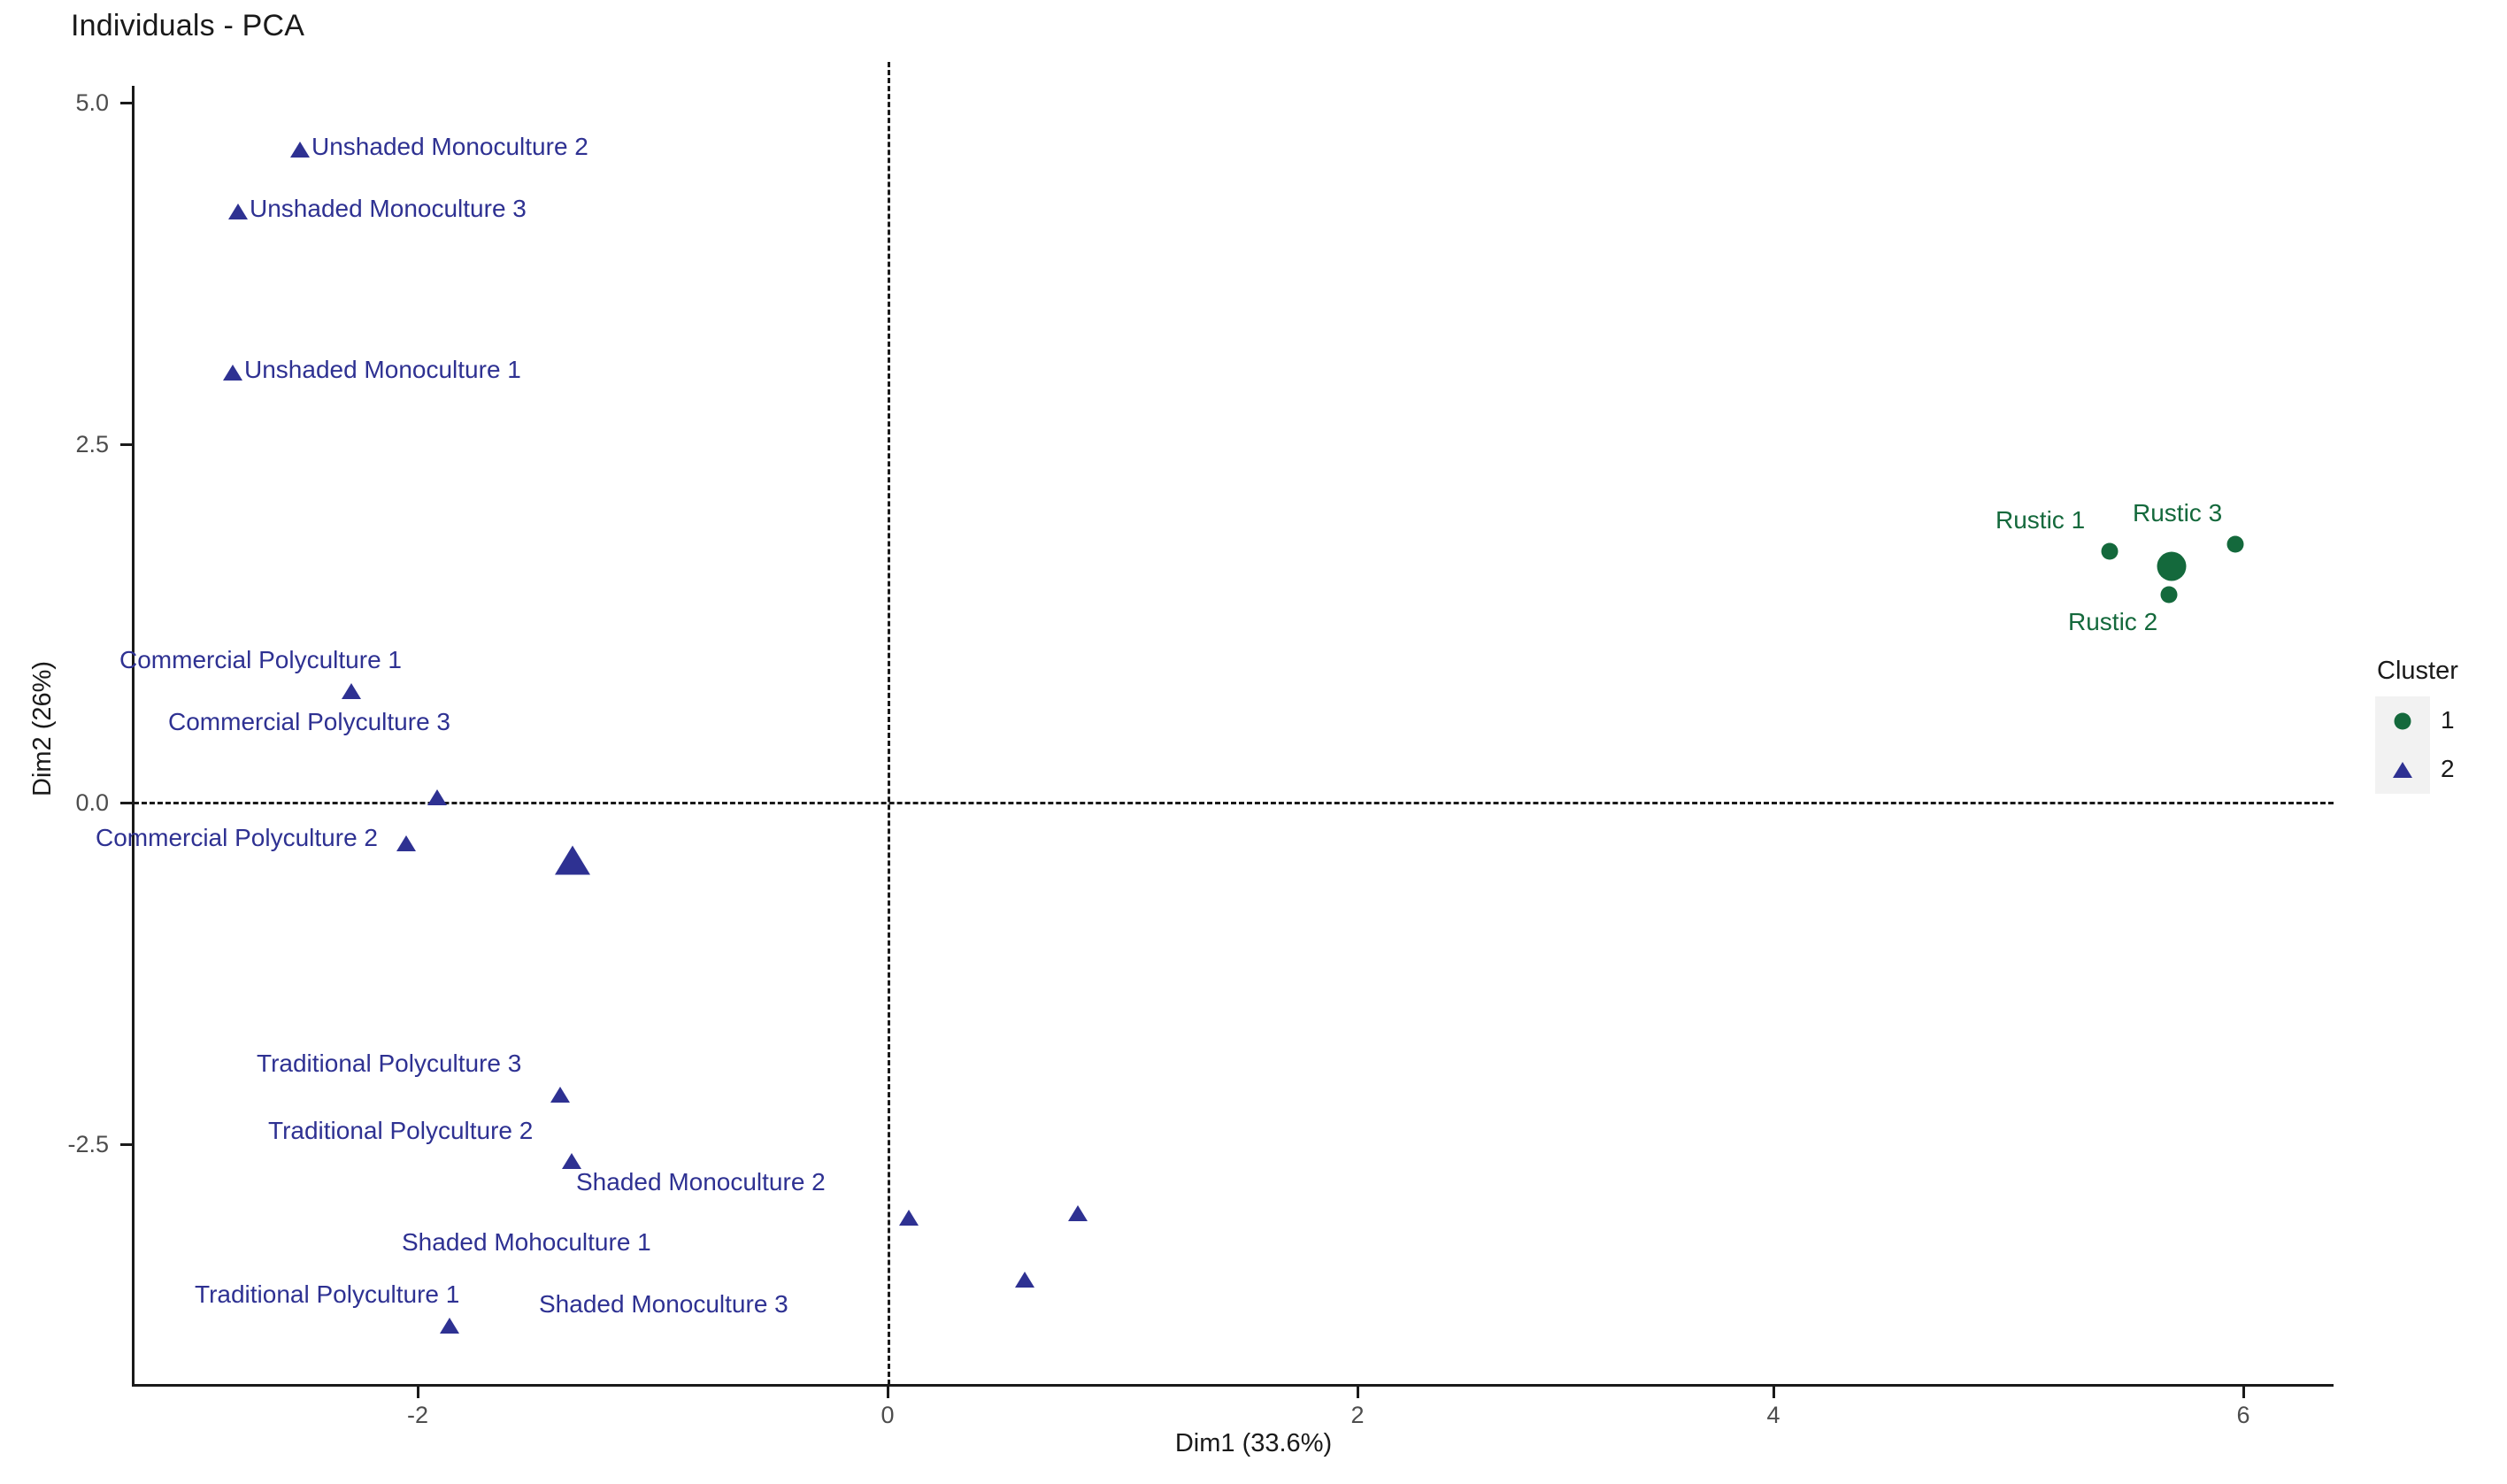 This screenshot has width=2507, height=1484. I want to click on legend-label-1: 1, so click(2448, 720).